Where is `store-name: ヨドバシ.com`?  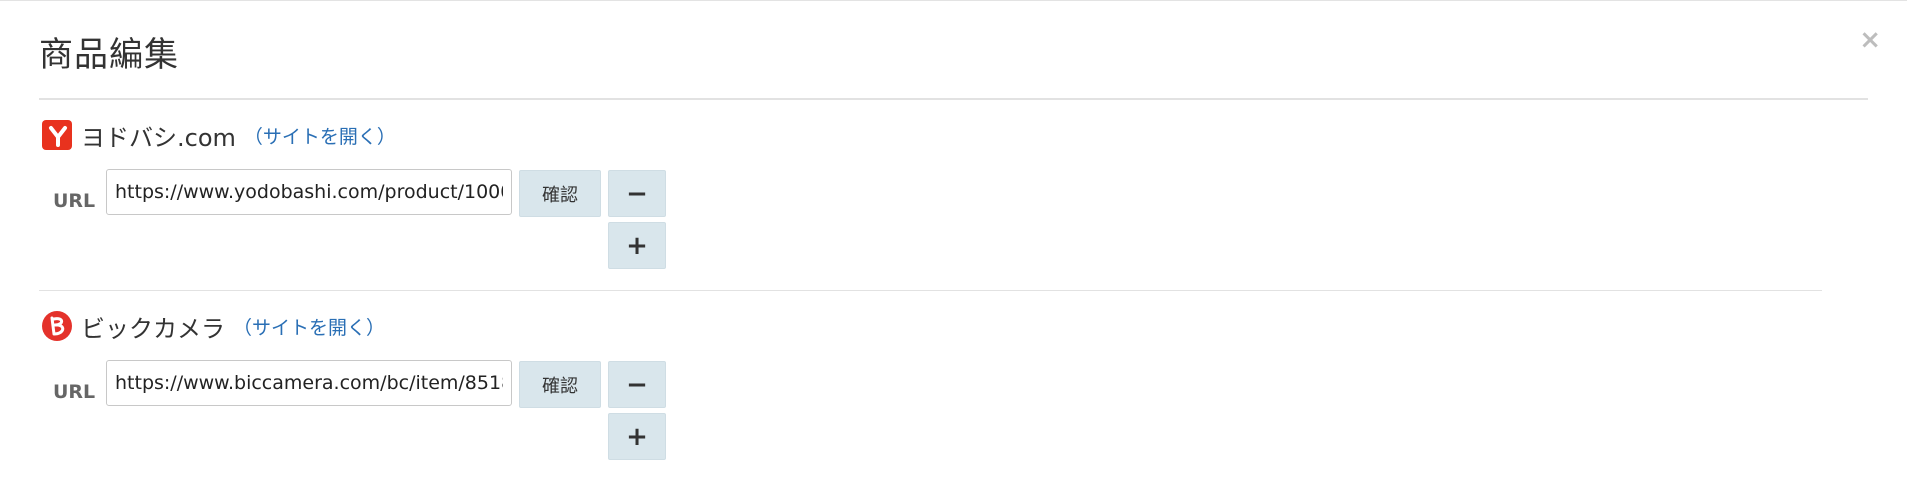
store-name: ヨドバシ.com is located at coordinates (158, 137).